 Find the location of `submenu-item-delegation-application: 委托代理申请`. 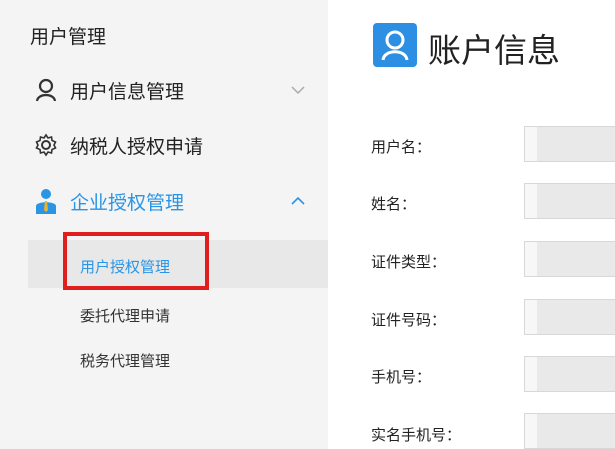

submenu-item-delegation-application: 委托代理申请 is located at coordinates (125, 315).